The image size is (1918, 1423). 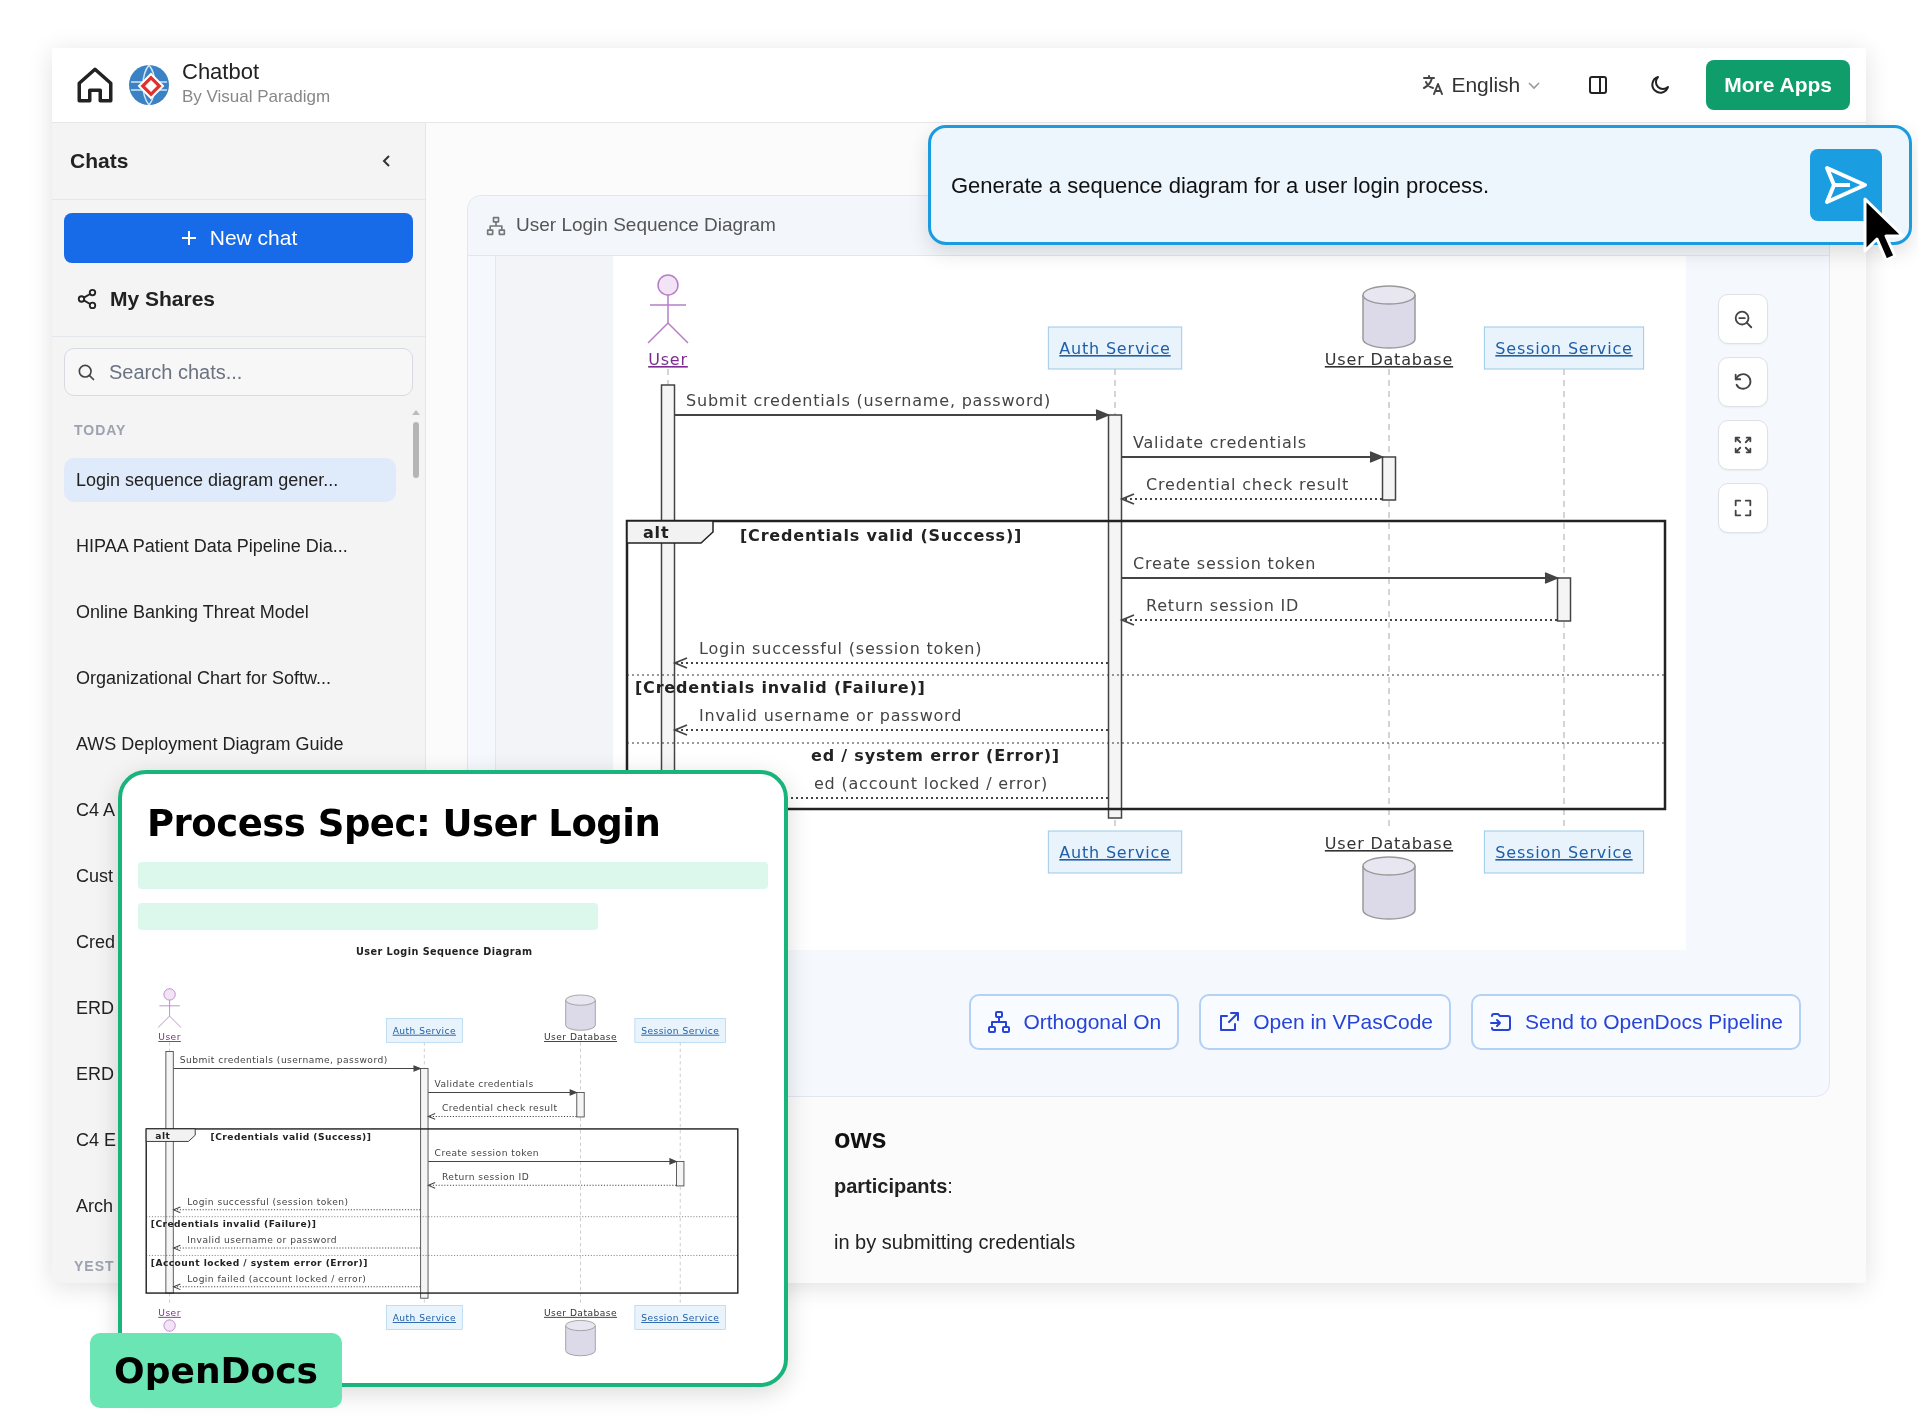 I want to click on external-link-icon, so click(x=1229, y=1022).